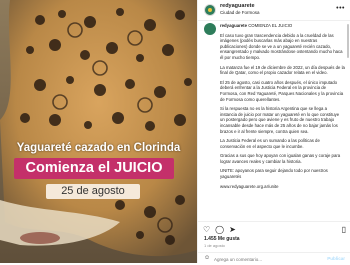  Describe the element at coordinates (282, 187) in the screenshot. I see `caption-link: www.redyaguarete.org.ar/unite` at that location.